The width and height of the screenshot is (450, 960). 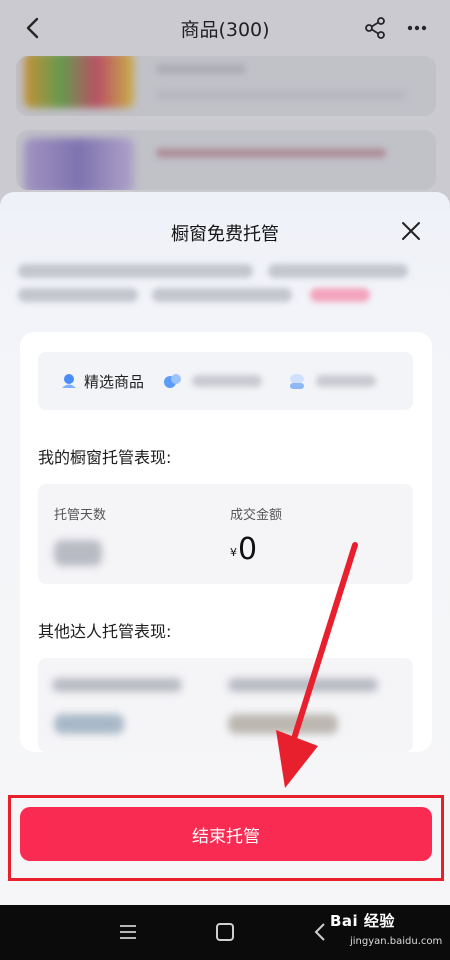 I want to click on amount-label: 成交金额, so click(x=256, y=515).